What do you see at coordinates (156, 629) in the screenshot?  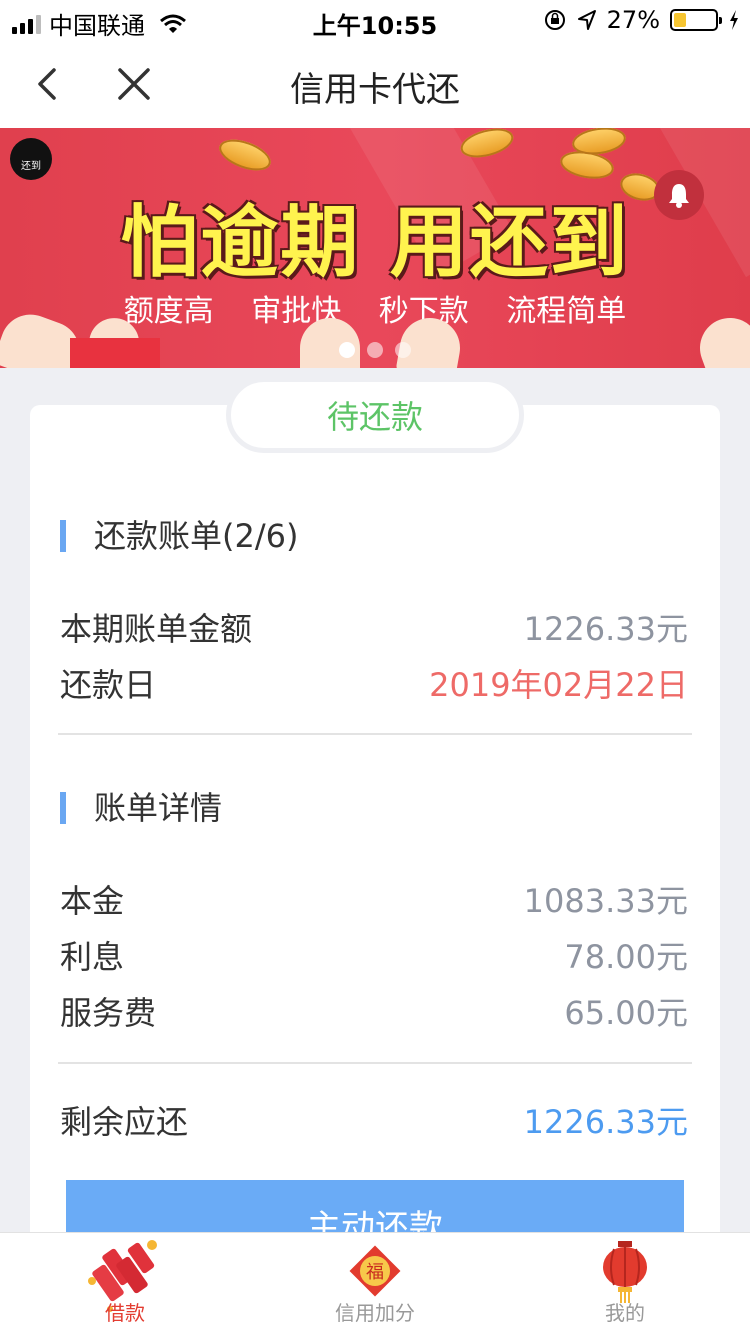 I see `bill-amount-label: 本期账单金额` at bounding box center [156, 629].